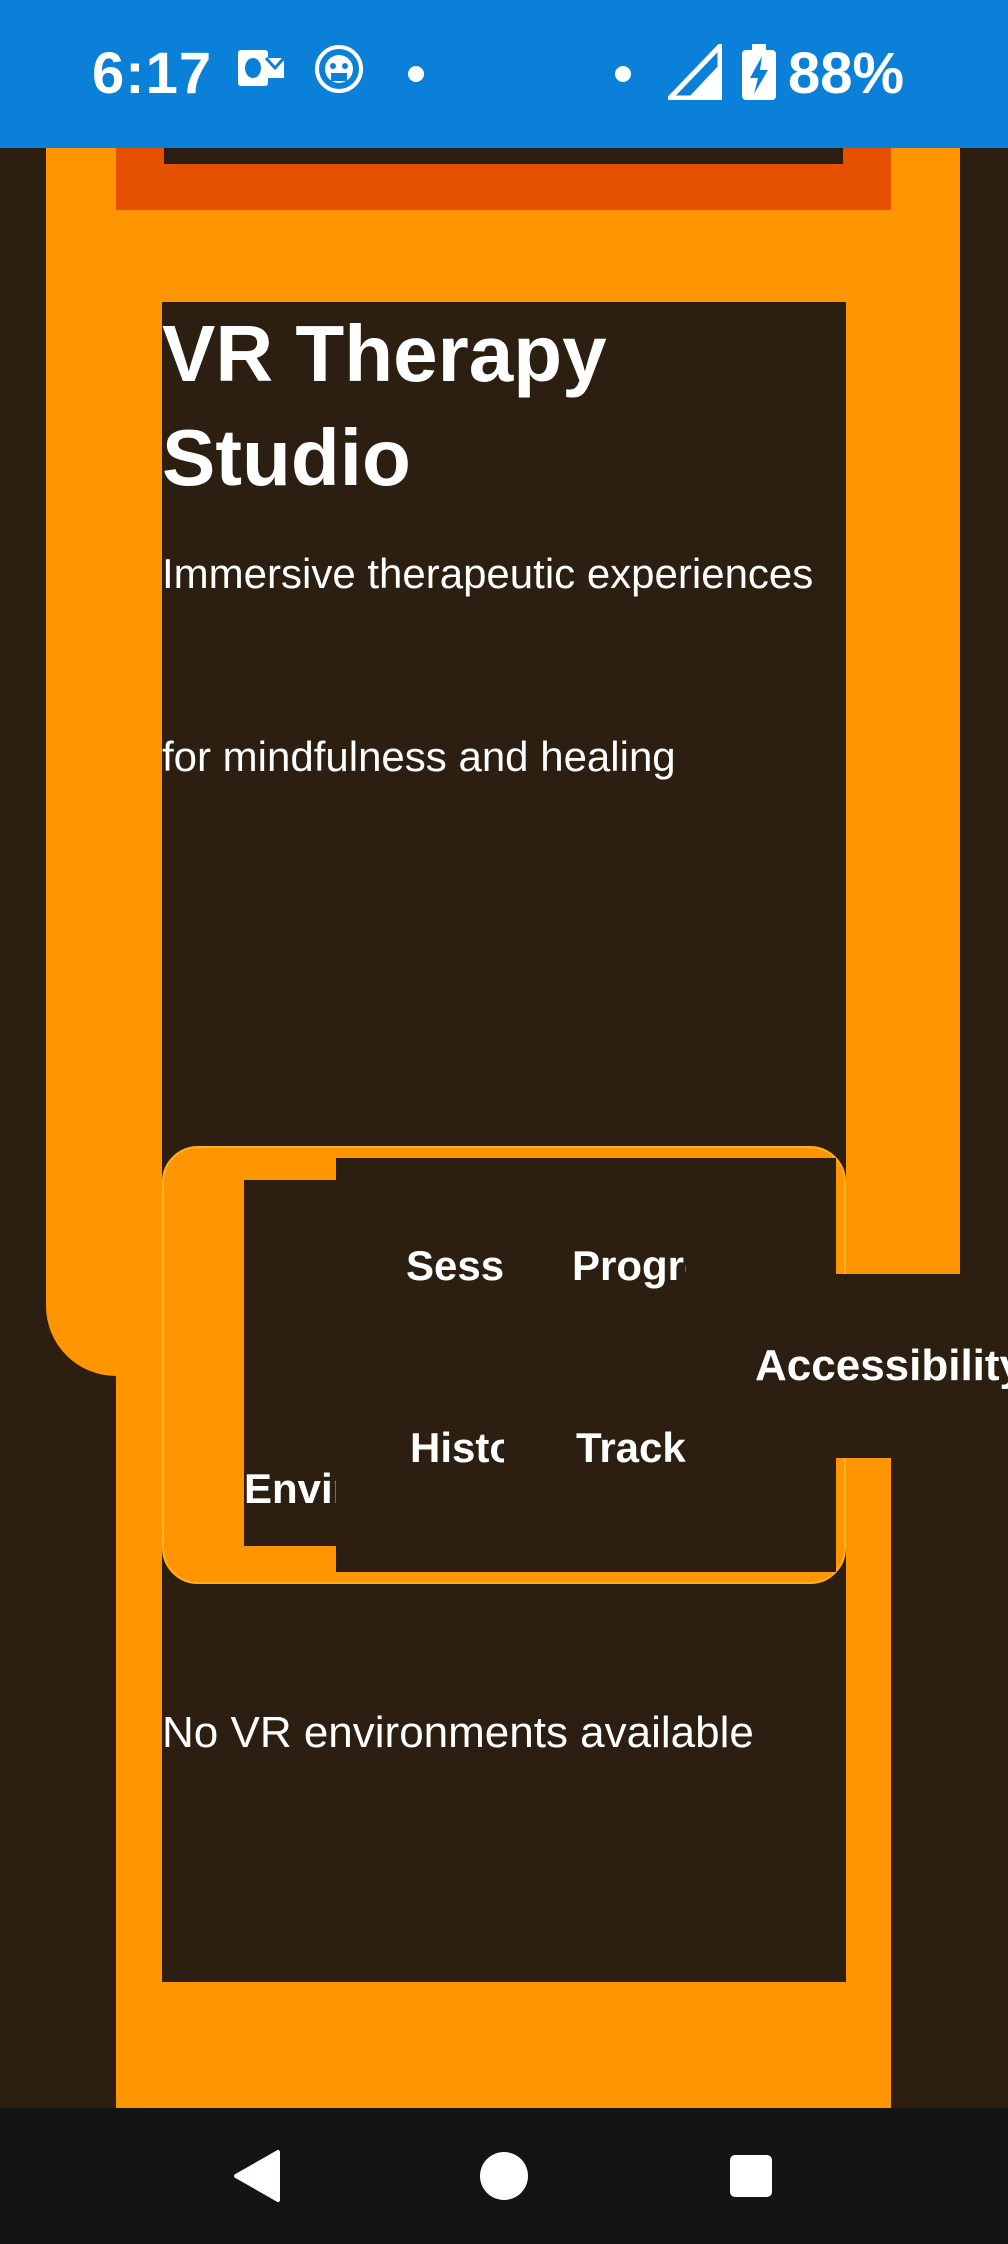  Describe the element at coordinates (384, 405) in the screenshot. I see `page-title: VR Therapy Studio` at that location.